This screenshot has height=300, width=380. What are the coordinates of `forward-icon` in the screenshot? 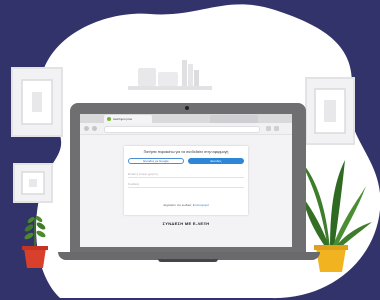 It's located at (94, 128).